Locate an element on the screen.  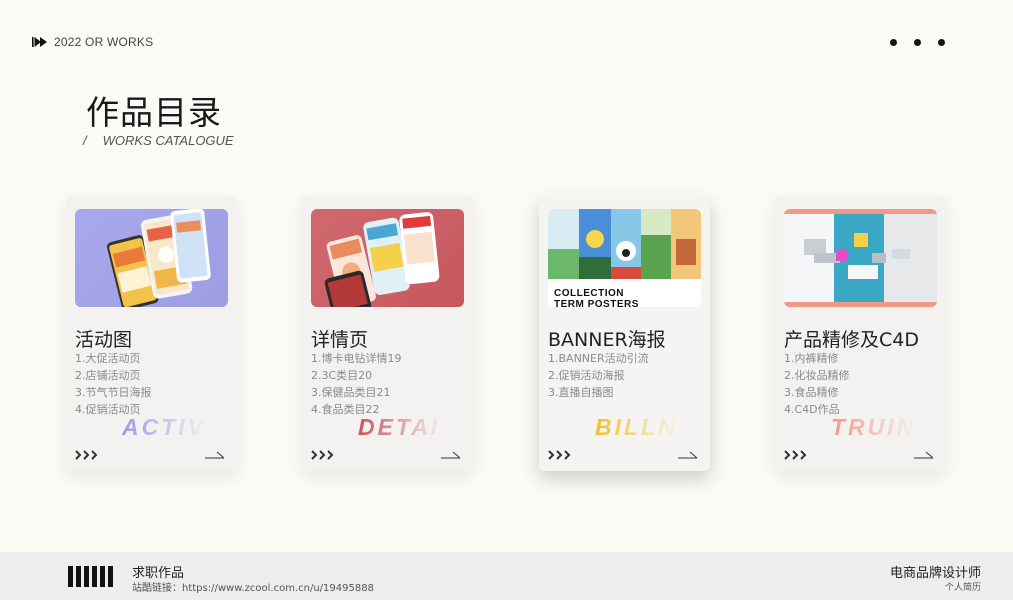
list-item: 2.3C类目20 is located at coordinates (342, 375).